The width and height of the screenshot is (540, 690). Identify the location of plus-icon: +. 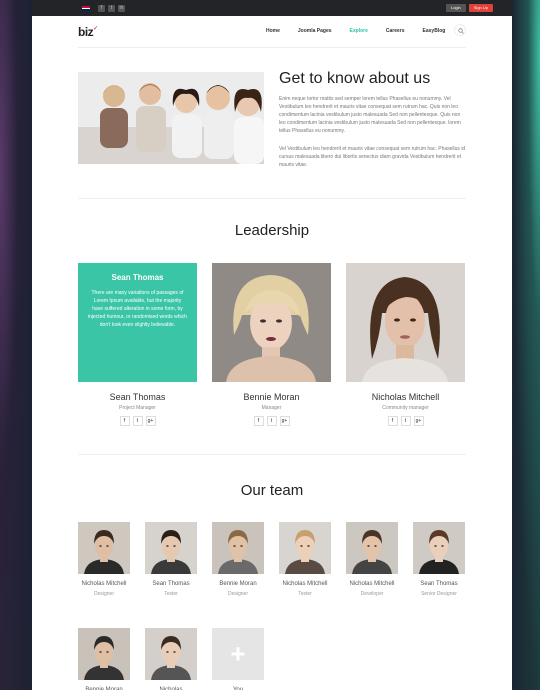
(238, 653).